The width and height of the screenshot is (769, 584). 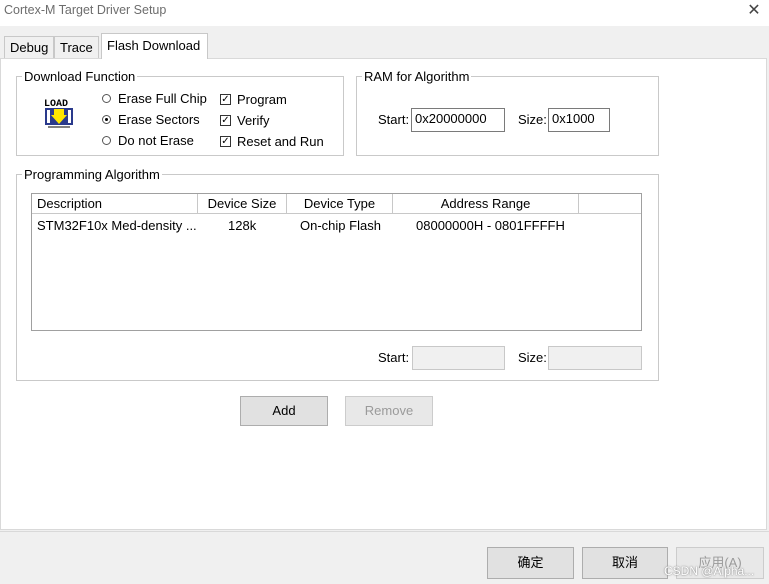 What do you see at coordinates (156, 140) in the screenshot?
I see `radio-label-do-not-erase: Do not Erase` at bounding box center [156, 140].